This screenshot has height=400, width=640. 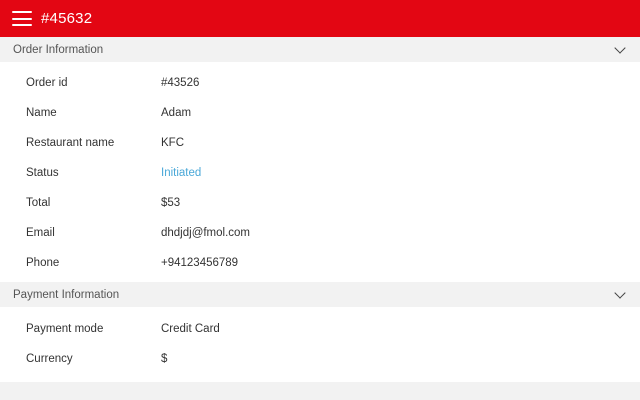 What do you see at coordinates (58, 49) in the screenshot?
I see `section-title: Order Information` at bounding box center [58, 49].